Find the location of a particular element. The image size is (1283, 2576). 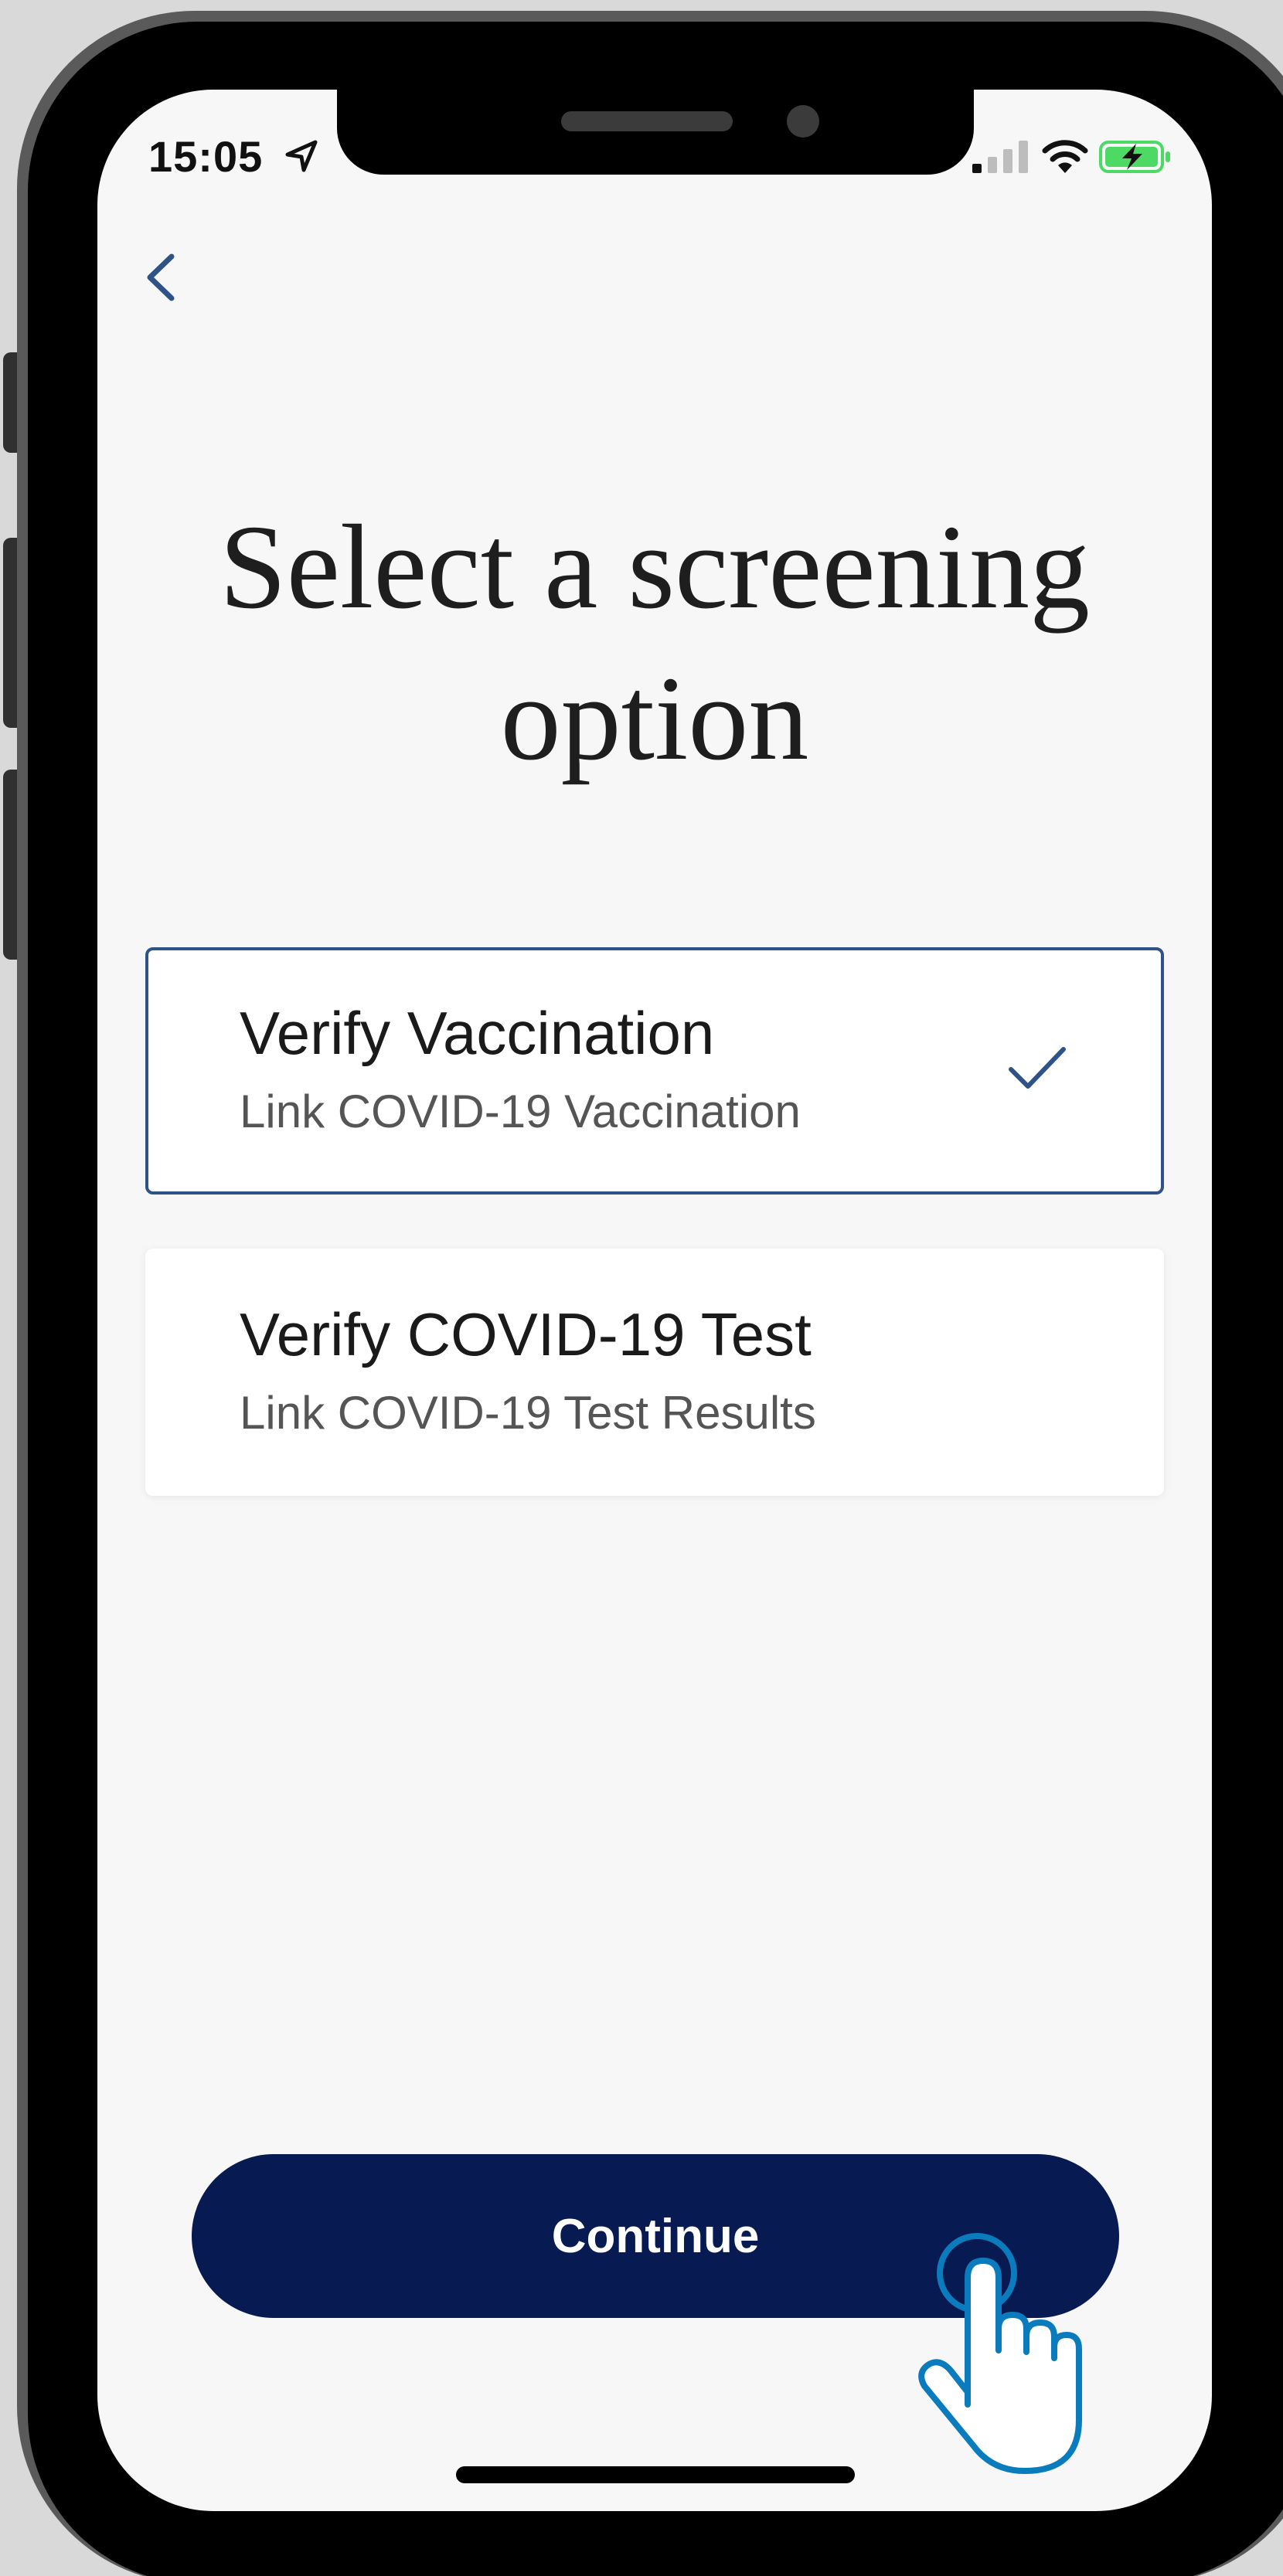

speaker is located at coordinates (647, 121).